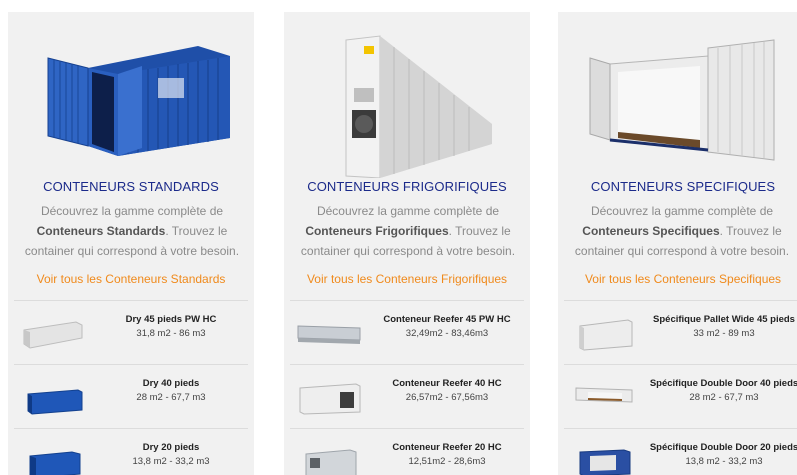 This screenshot has width=797, height=475. What do you see at coordinates (447, 383) in the screenshot?
I see `item-name: Conteneur Reefer 40 HC` at bounding box center [447, 383].